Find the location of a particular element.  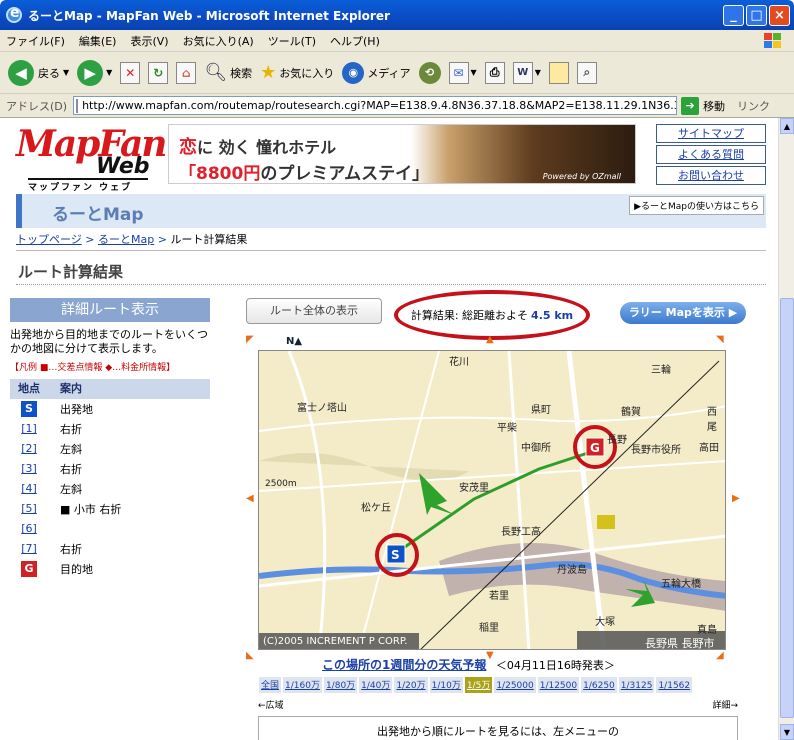

pan-ne-icon: ◥ is located at coordinates (720, 339).